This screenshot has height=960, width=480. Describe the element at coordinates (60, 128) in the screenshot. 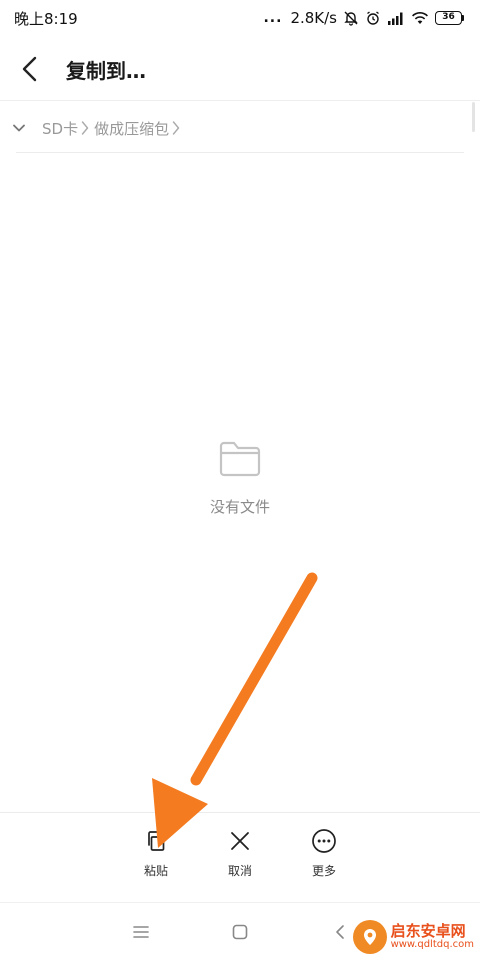

I see `breadcrumb-item-sd-card: SD卡` at that location.